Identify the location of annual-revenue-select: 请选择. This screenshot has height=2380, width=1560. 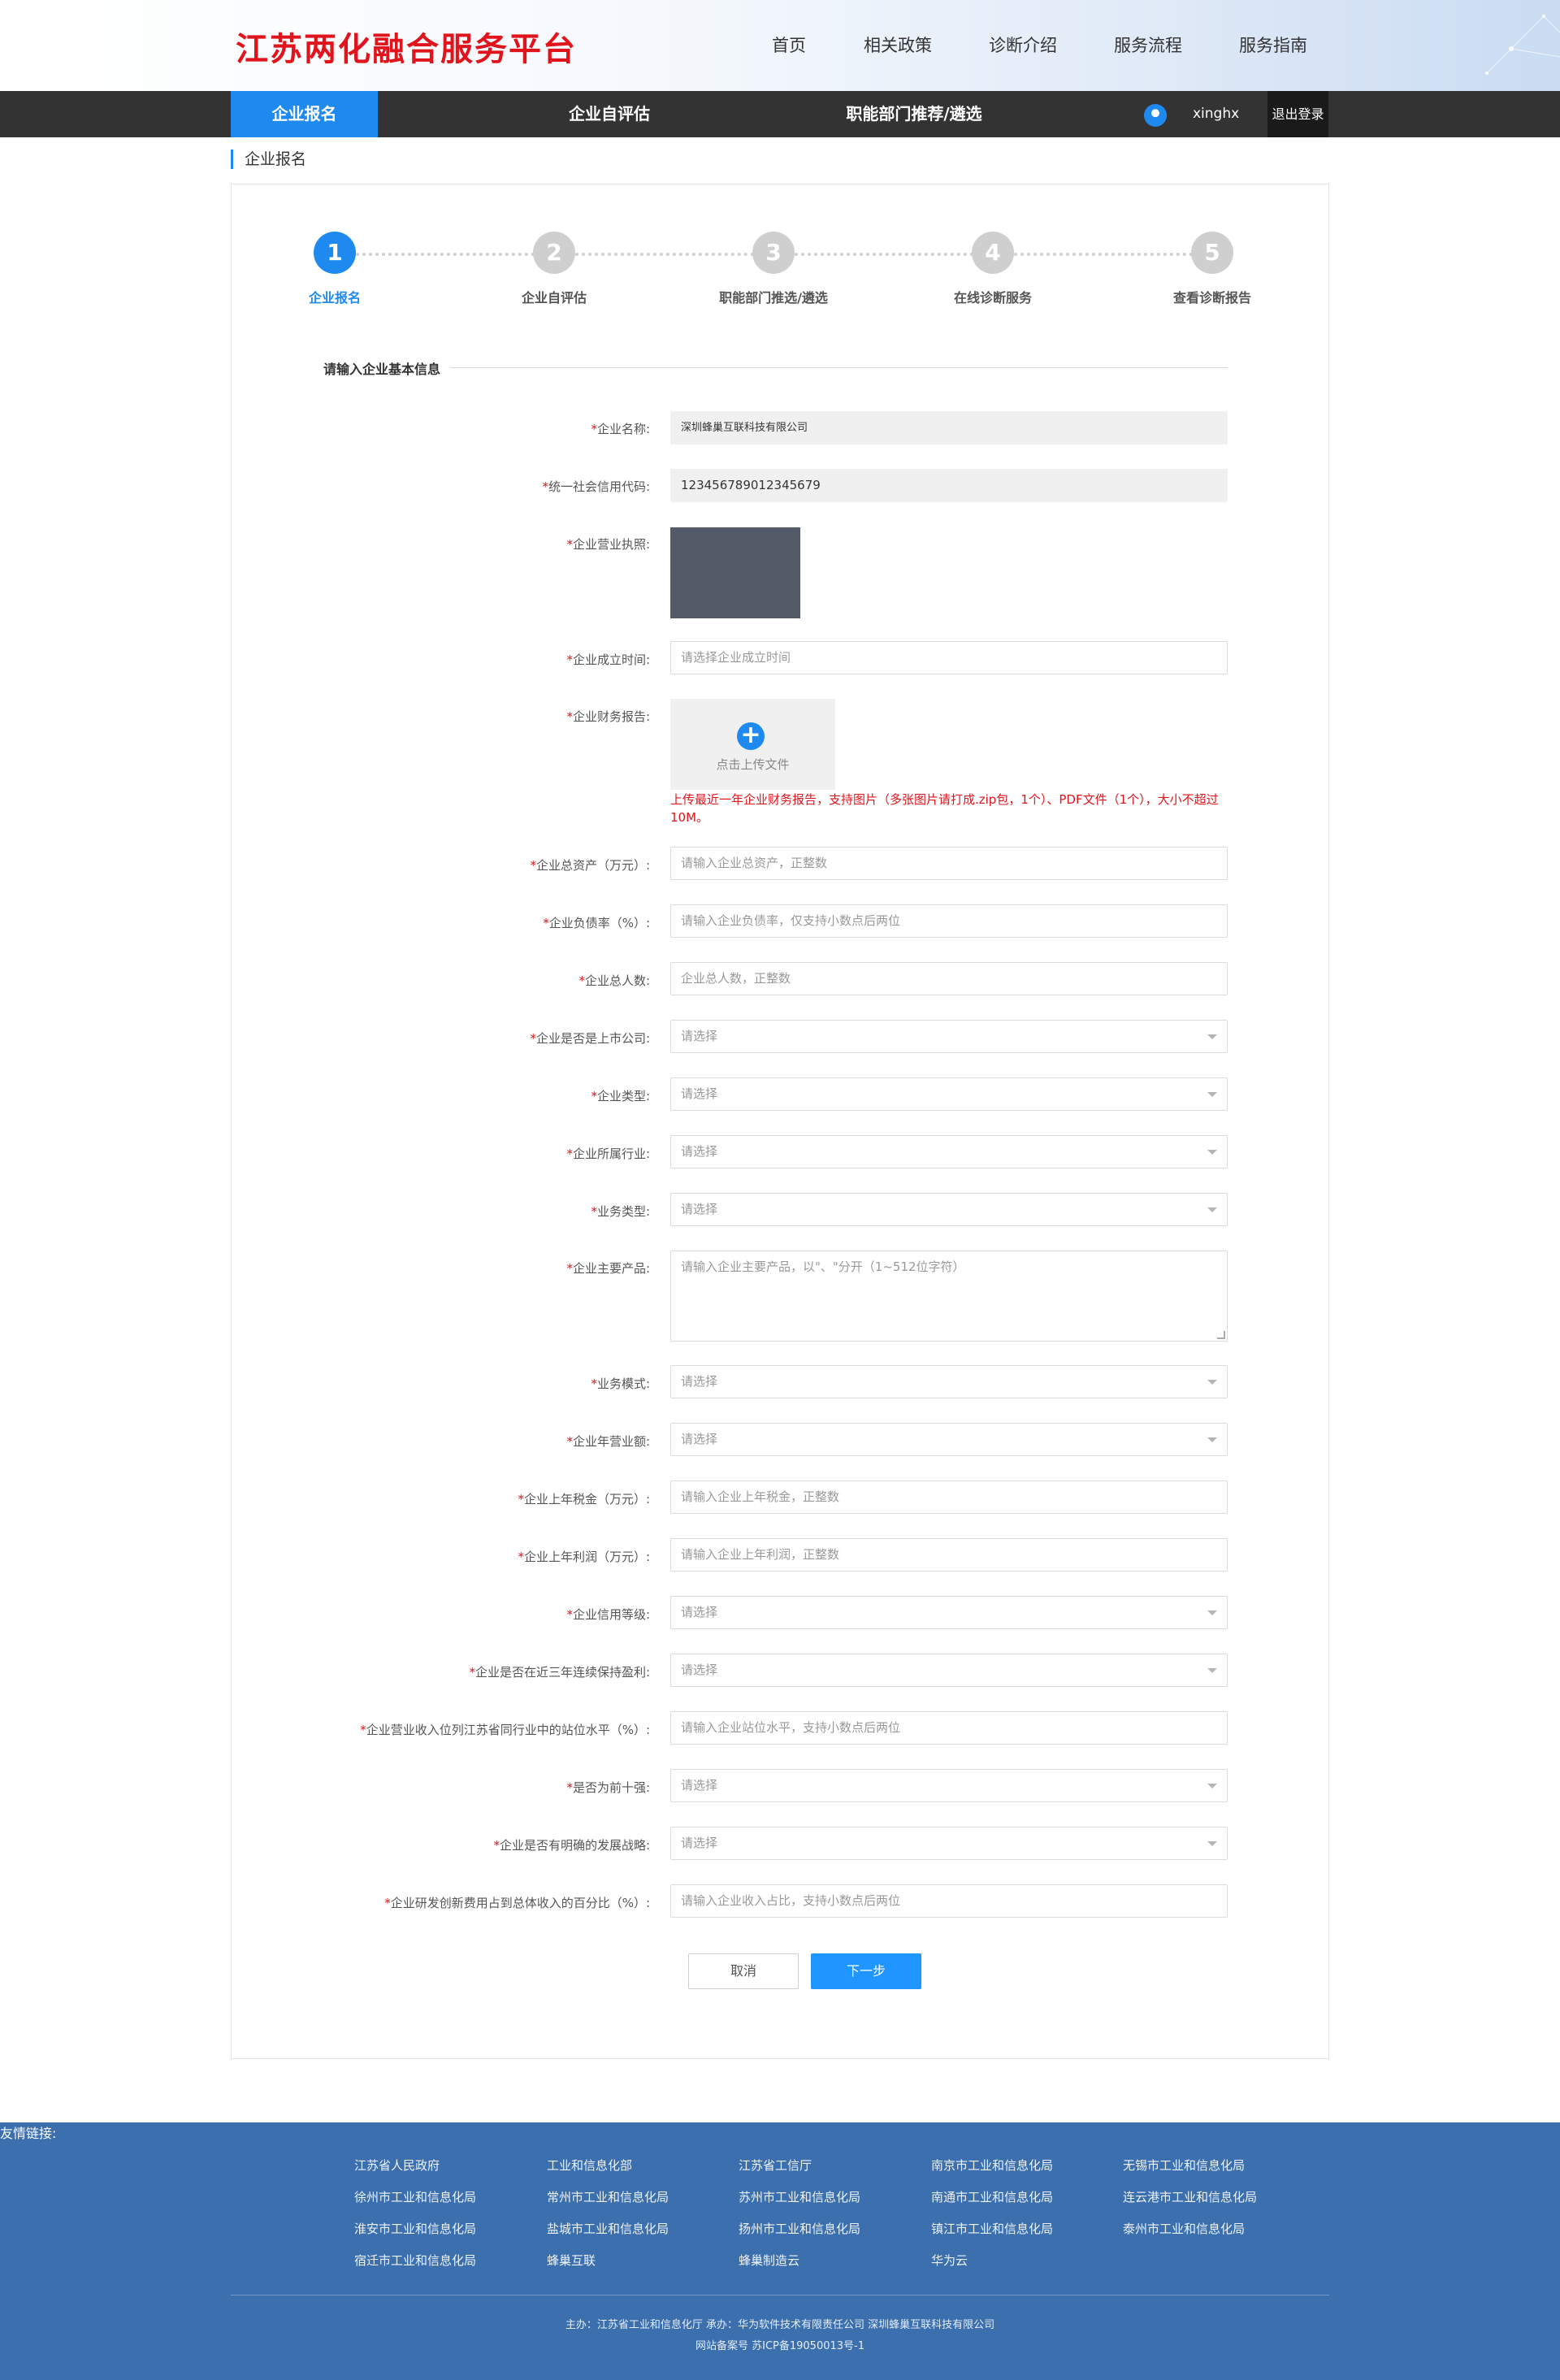
(949, 1440).